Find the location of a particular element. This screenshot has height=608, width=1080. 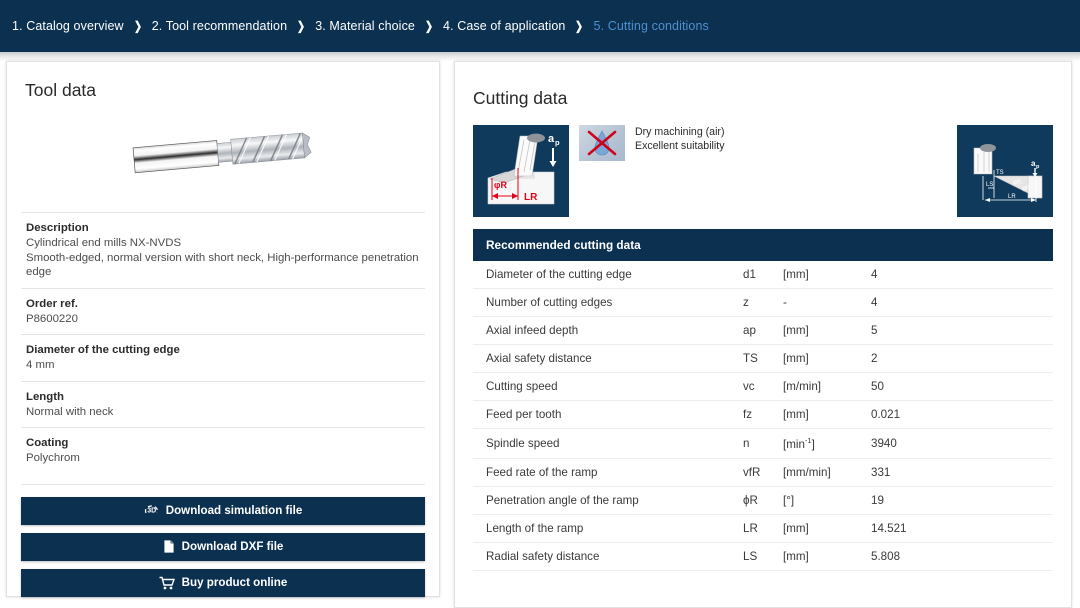

table-row: Axial infeed depth ap [mm] 5 is located at coordinates (763, 330).